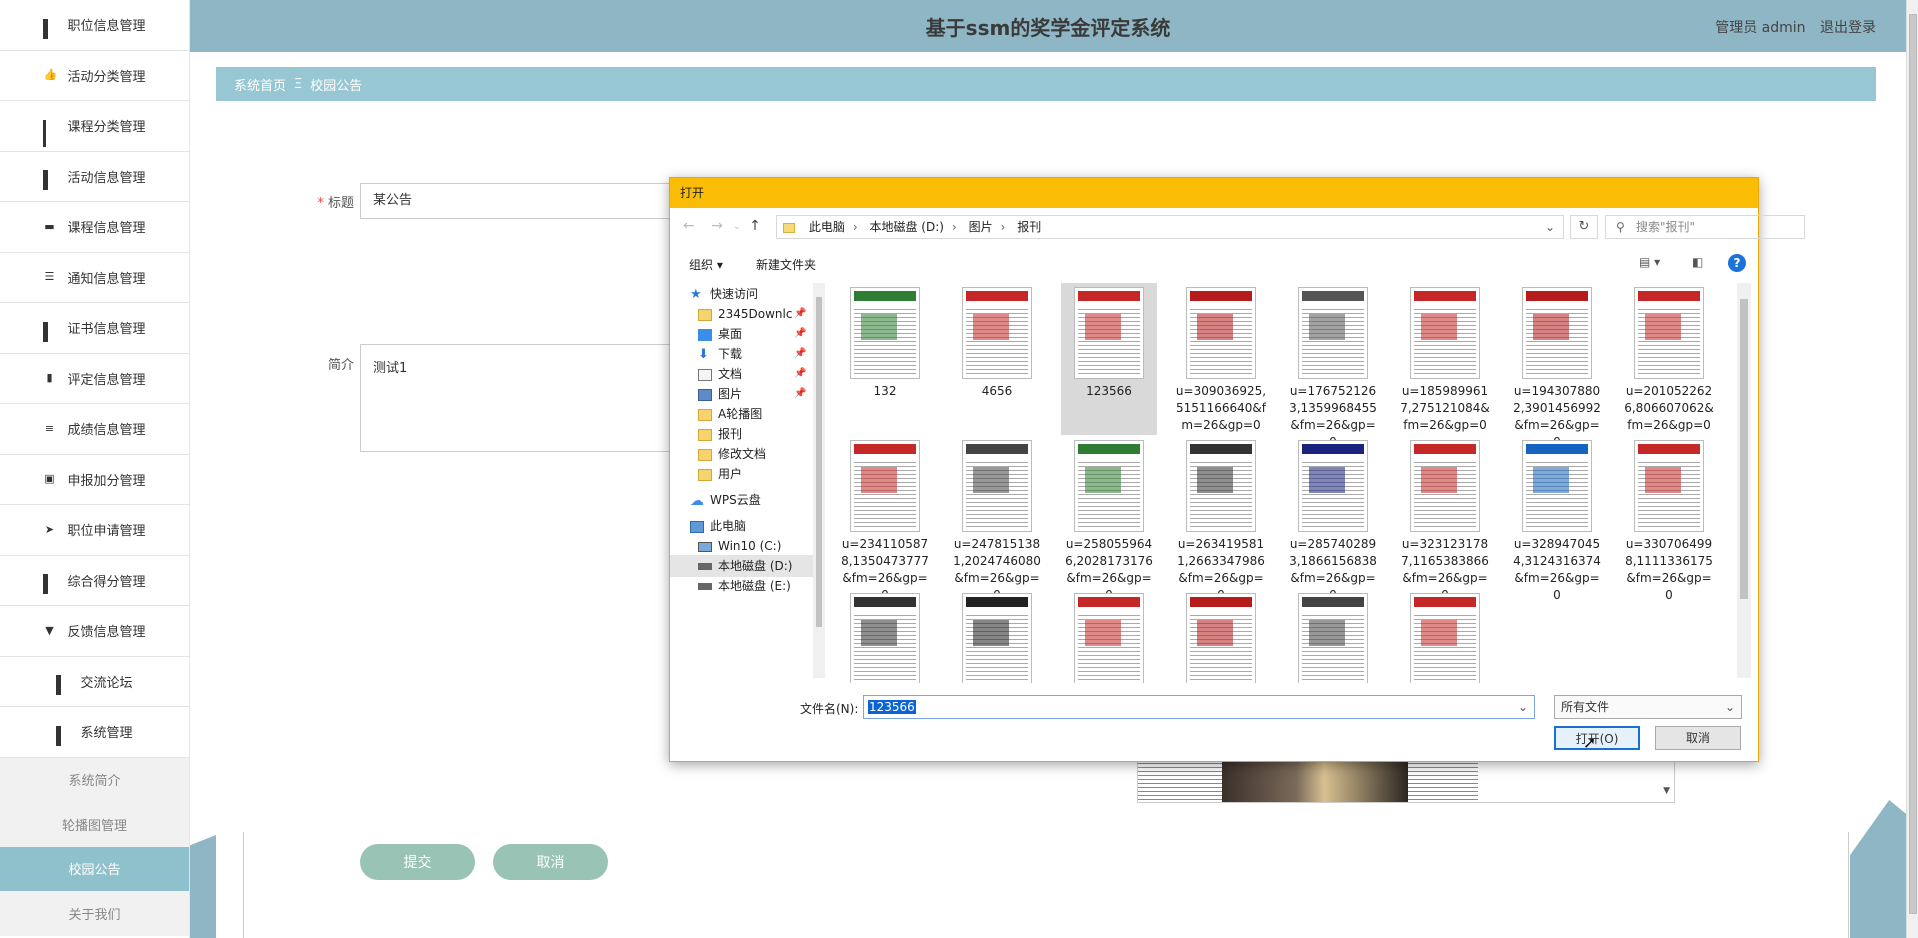  What do you see at coordinates (720, 434) in the screenshot?
I see `tree-node-7: 报刊` at bounding box center [720, 434].